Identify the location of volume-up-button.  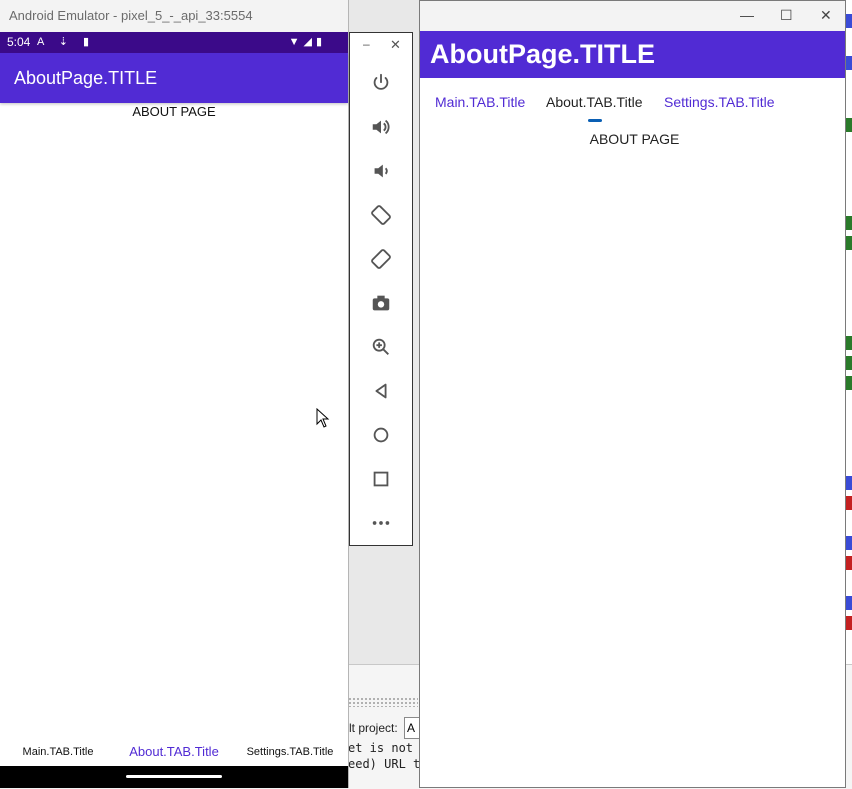
(381, 127).